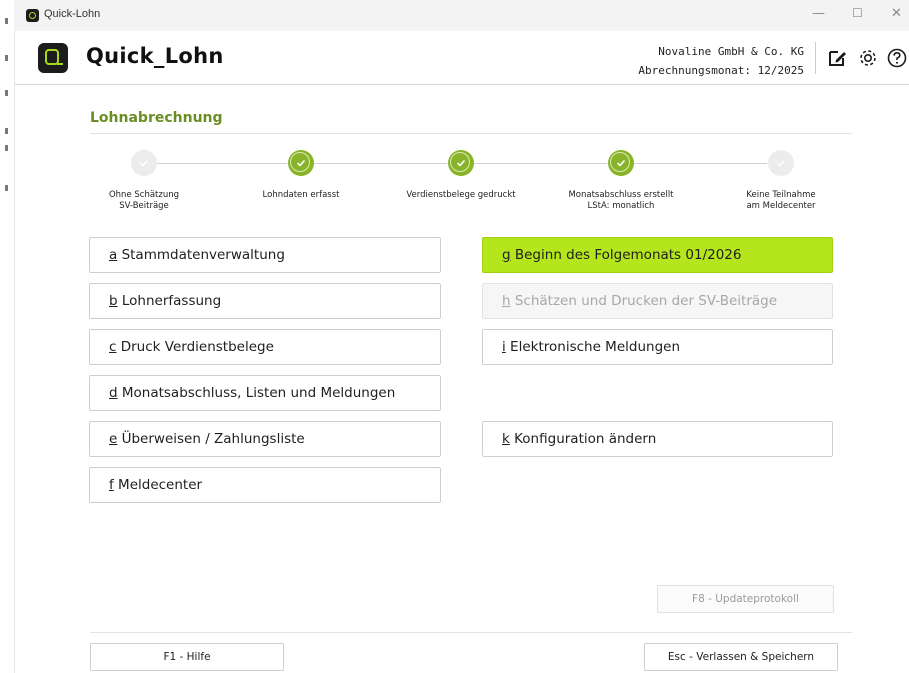  Describe the element at coordinates (201, 255) in the screenshot. I see `button-label: Stammdatenverwaltung` at that location.